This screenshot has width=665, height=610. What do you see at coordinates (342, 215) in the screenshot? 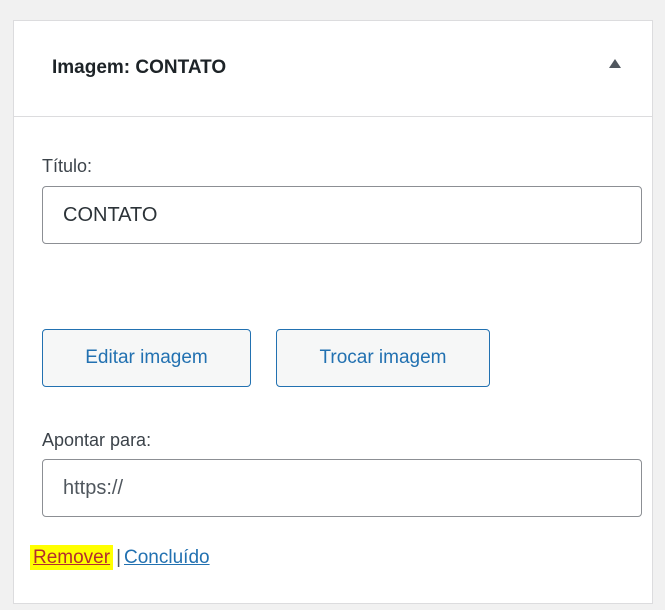
I see `title-field` at bounding box center [342, 215].